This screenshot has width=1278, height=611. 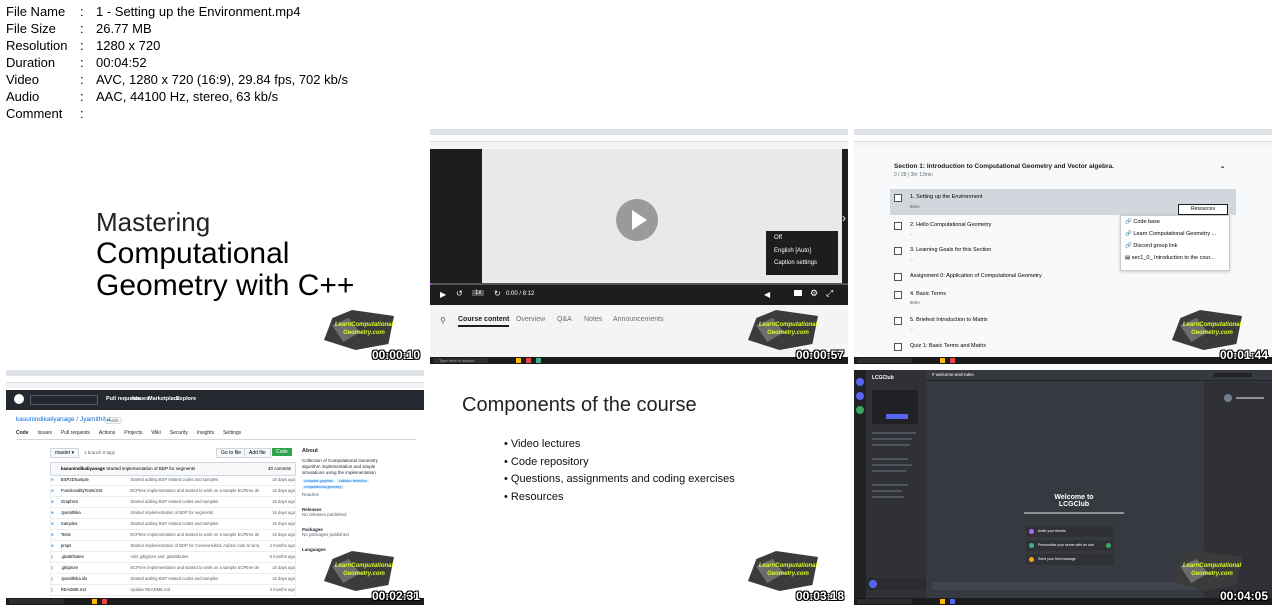 What do you see at coordinates (186, 399) in the screenshot?
I see `nav-explore: Explore` at bounding box center [186, 399].